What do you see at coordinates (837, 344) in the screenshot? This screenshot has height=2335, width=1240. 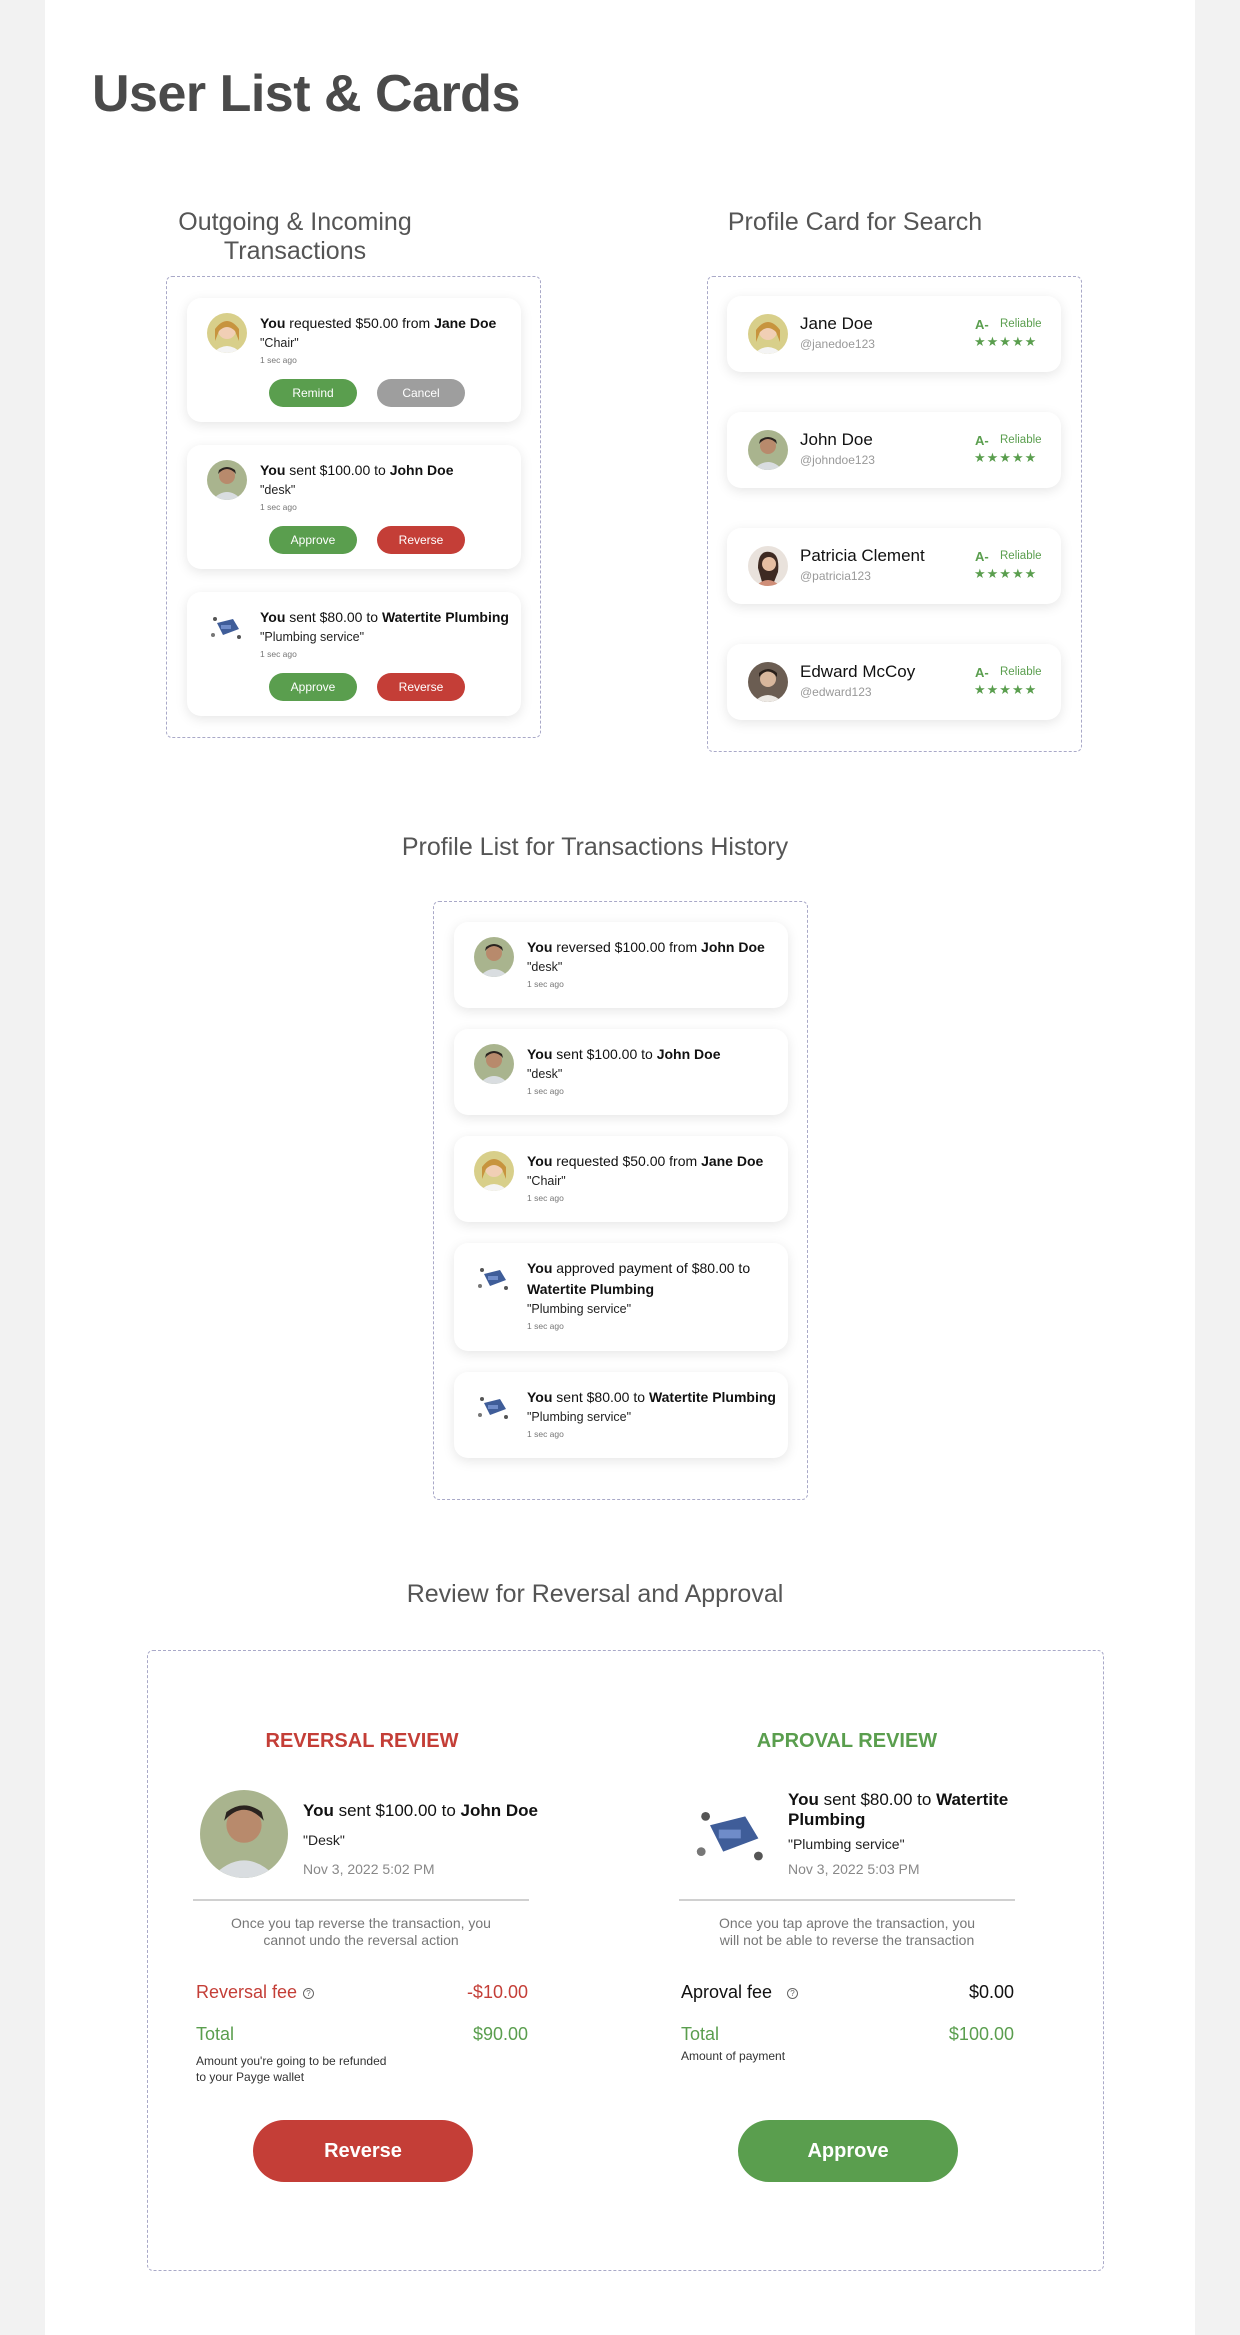 I see `profile-handle: @janedoe123` at bounding box center [837, 344].